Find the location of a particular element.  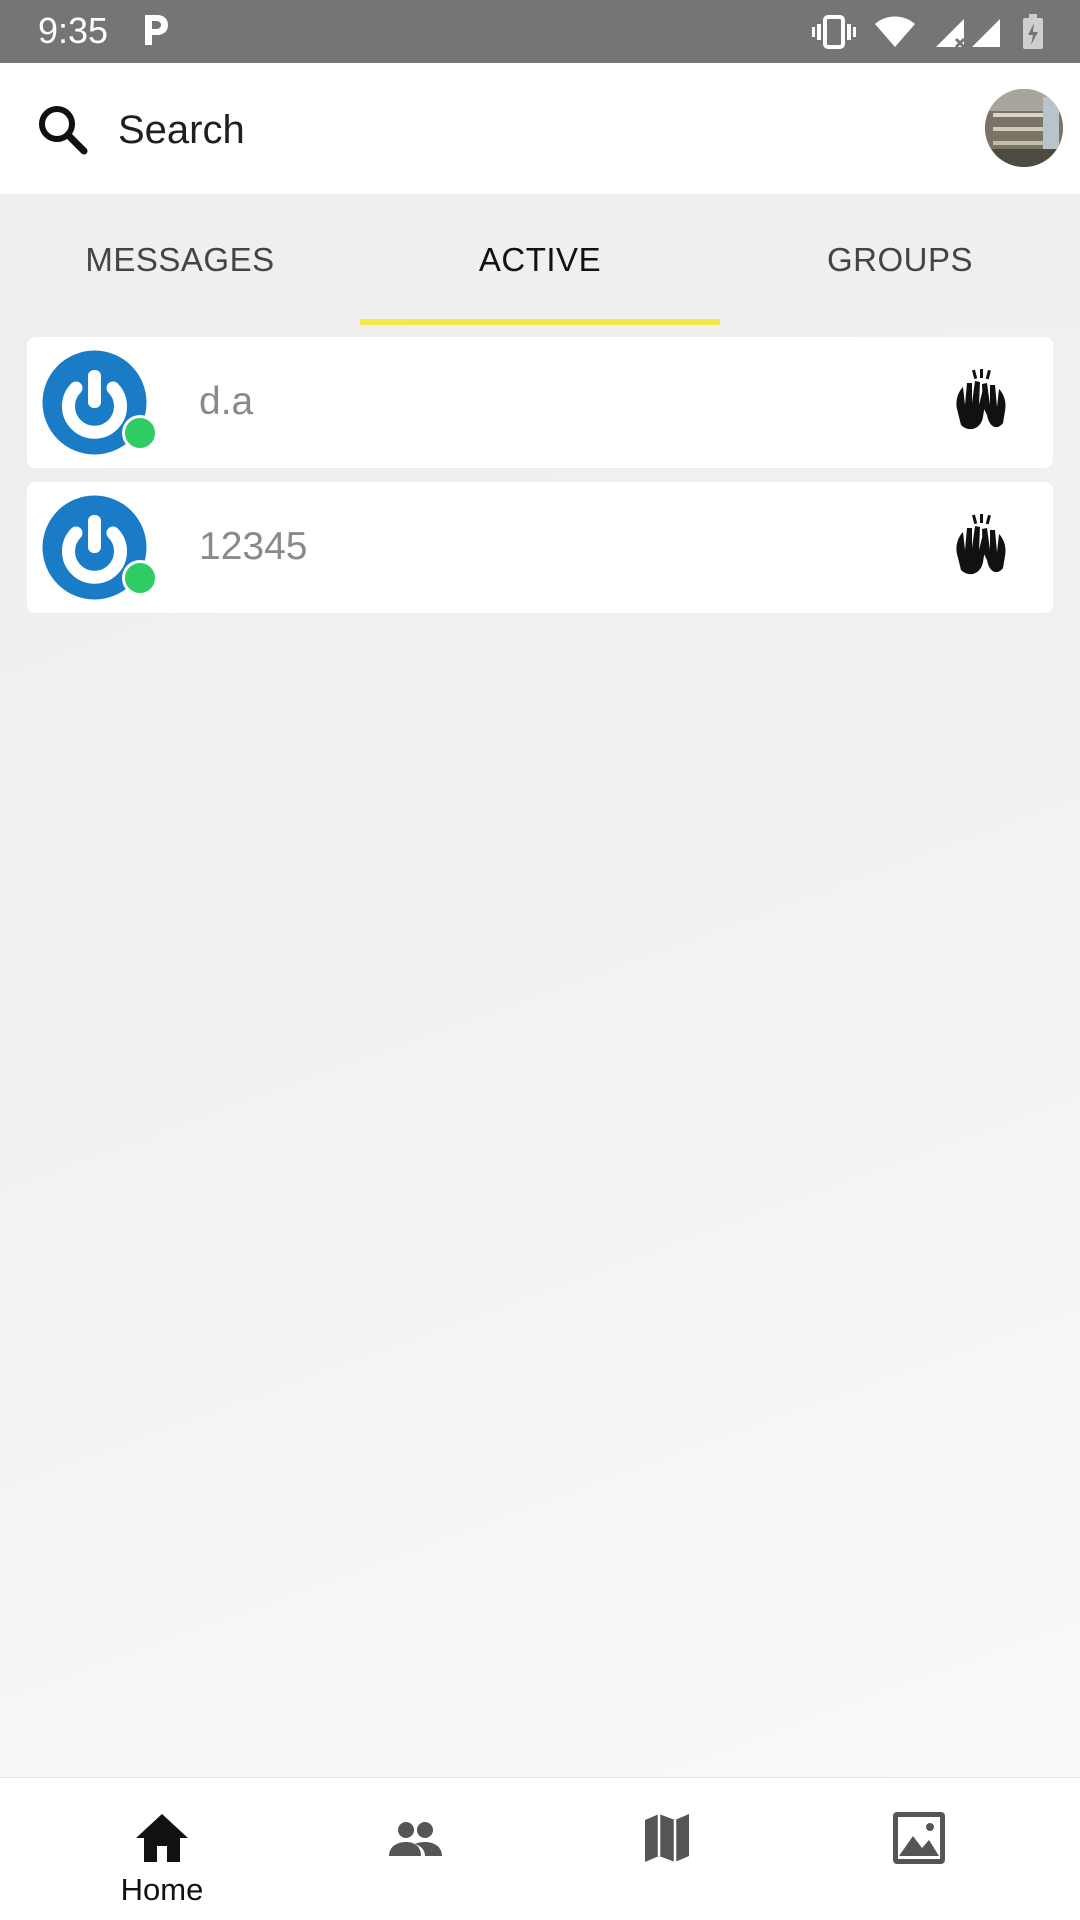

user-name: 12345 is located at coordinates (253, 546).